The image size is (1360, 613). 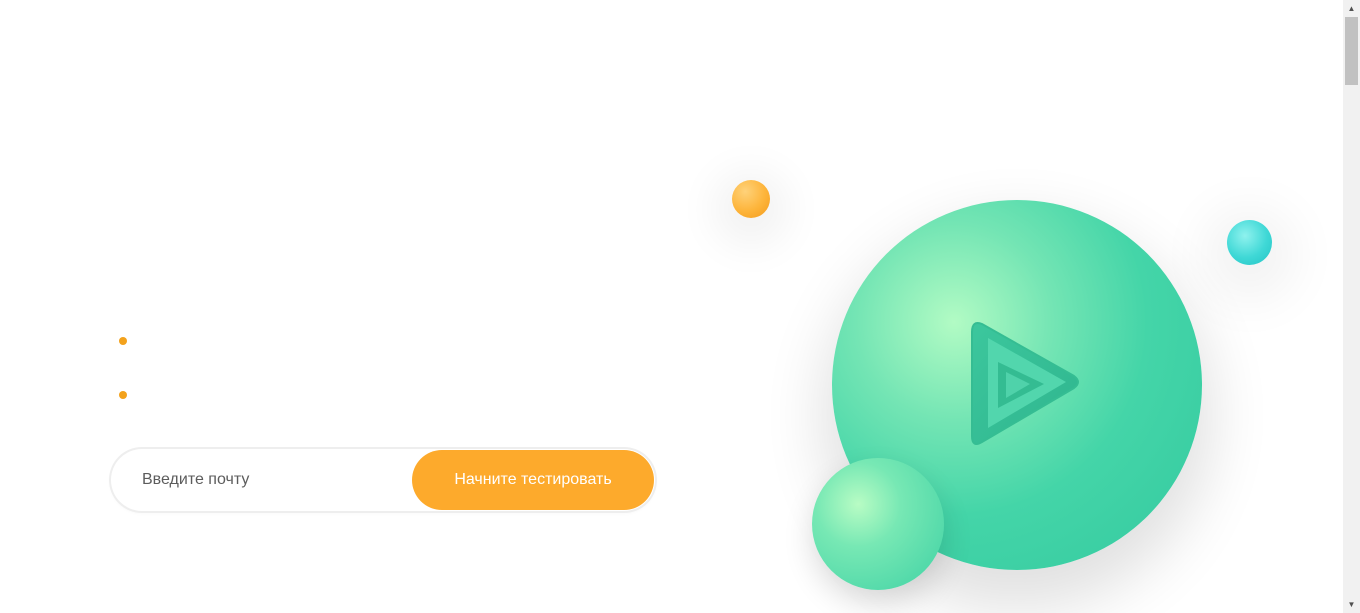 I want to click on small-green-sphere, so click(x=878, y=524).